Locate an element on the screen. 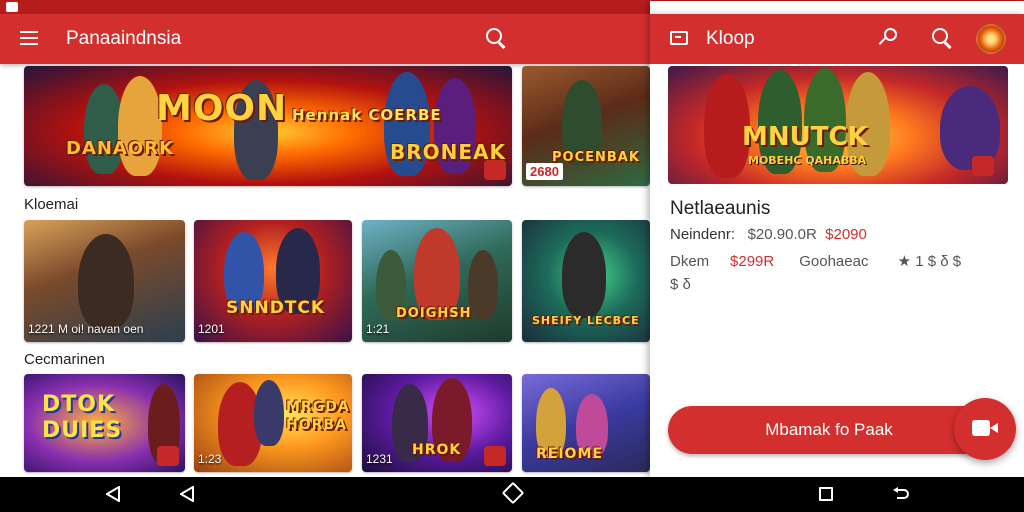 This screenshot has height=512, width=1024. folder-icon is located at coordinates (679, 38).